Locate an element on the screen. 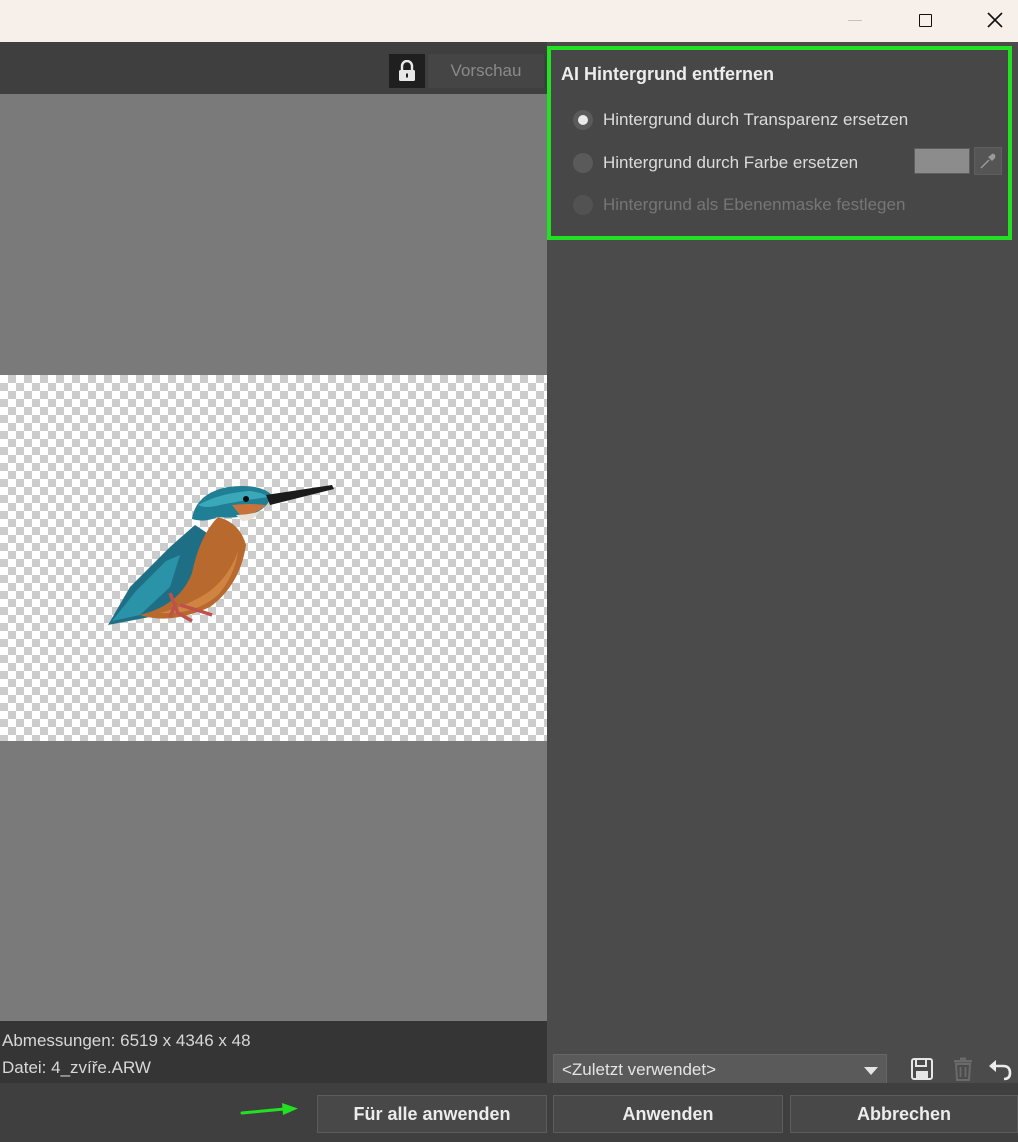 The height and width of the screenshot is (1142, 1018). option-layer-mask: Hintergrund als Ebenenmaske festlegen is located at coordinates (739, 205).